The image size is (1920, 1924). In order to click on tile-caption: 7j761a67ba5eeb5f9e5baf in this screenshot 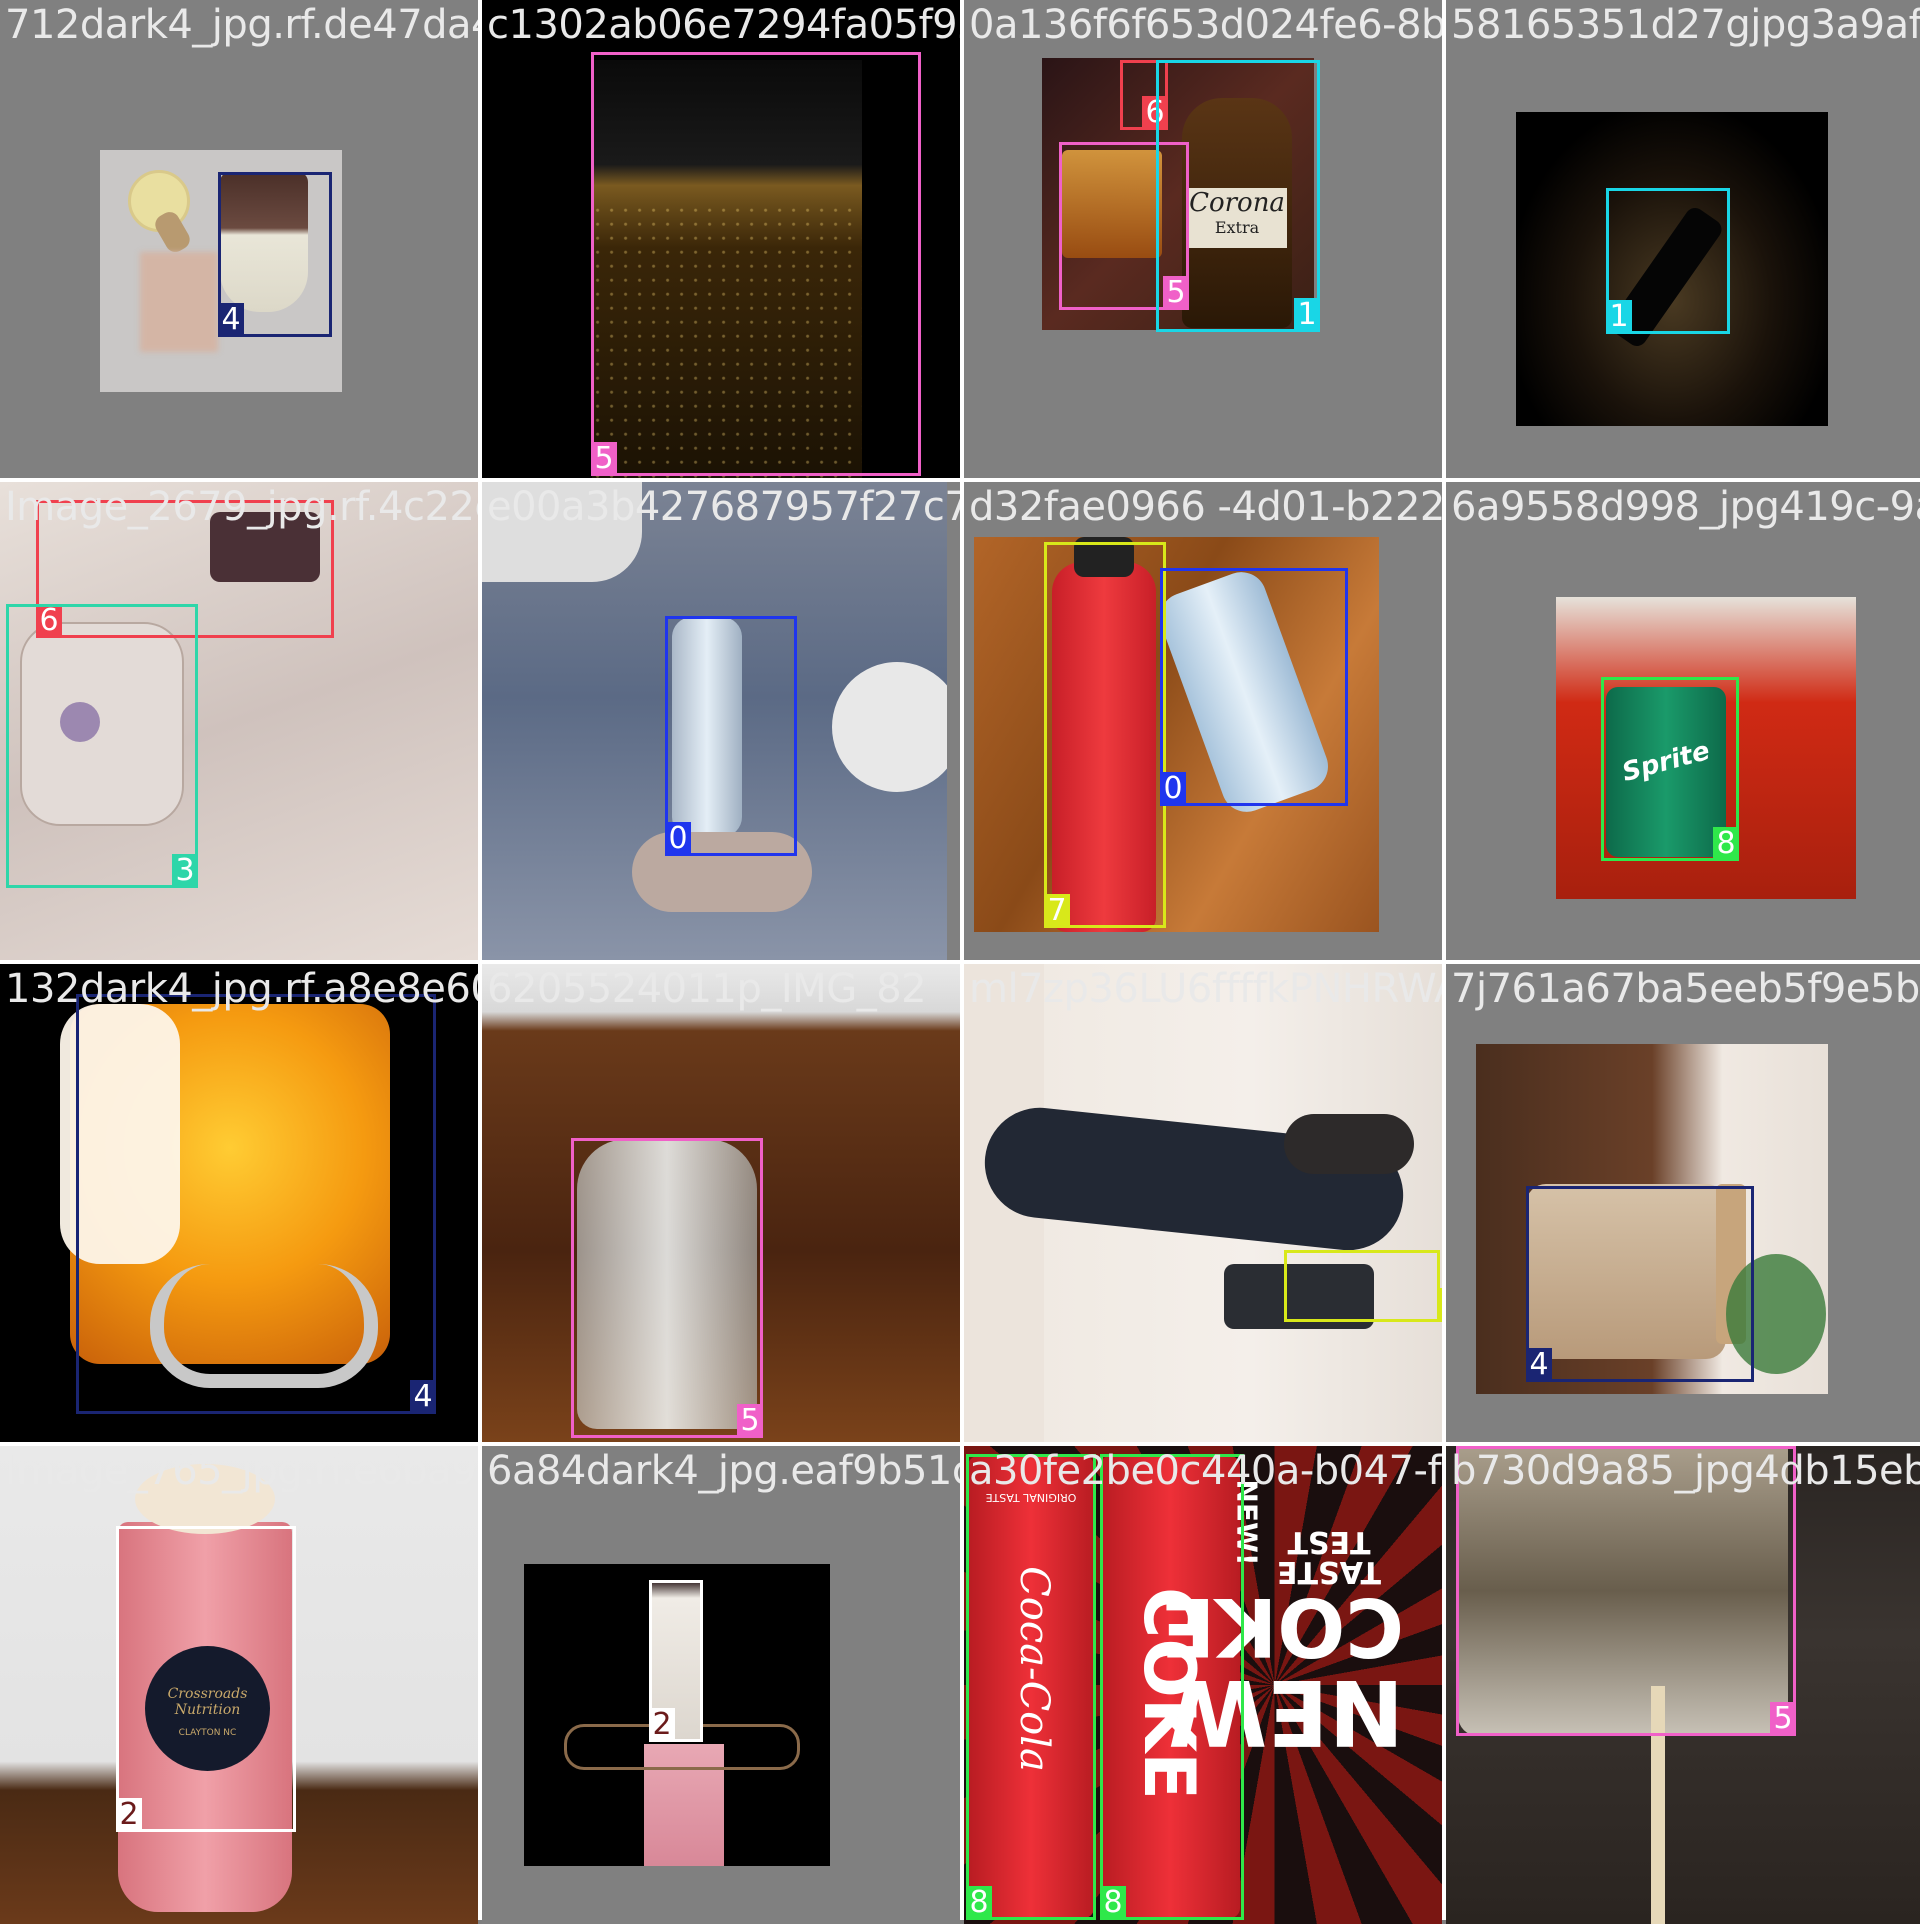, I will do `click(1685, 989)`.